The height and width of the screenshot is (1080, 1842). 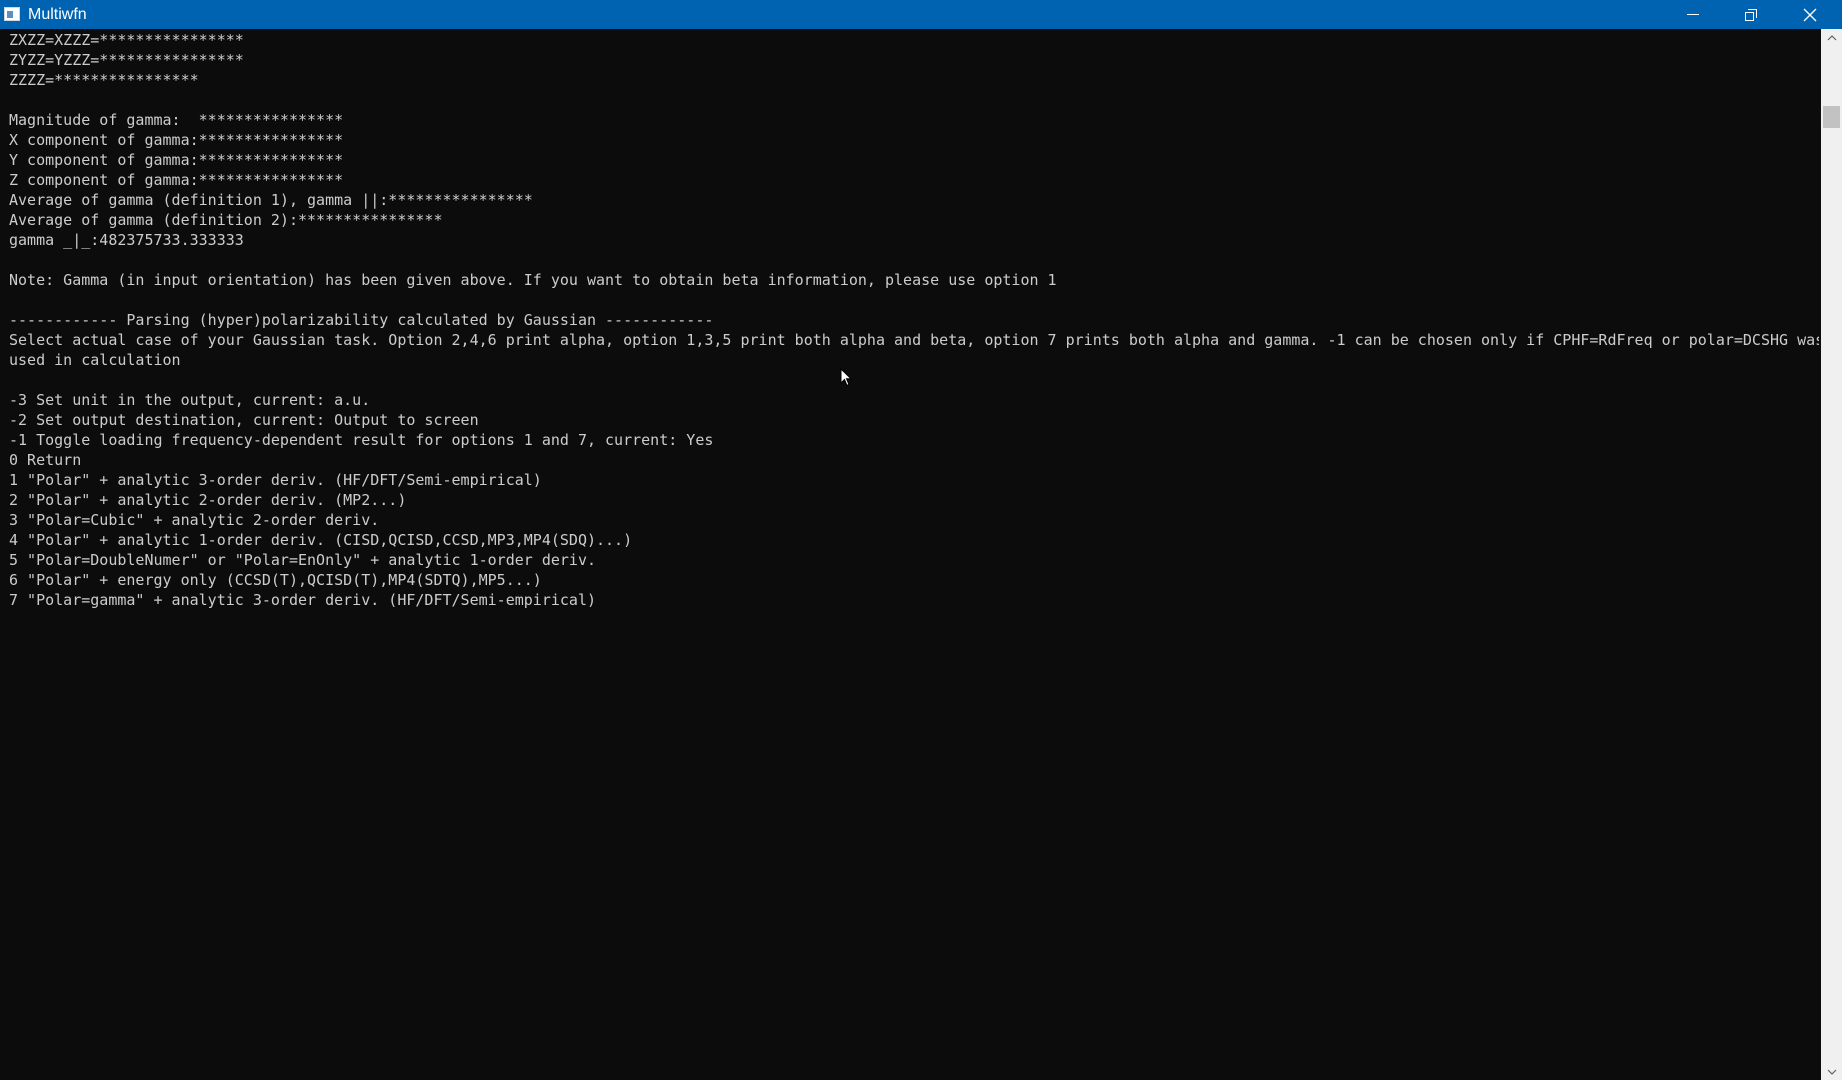 I want to click on console-line: Y component of gamma:****************, so click(x=176, y=160).